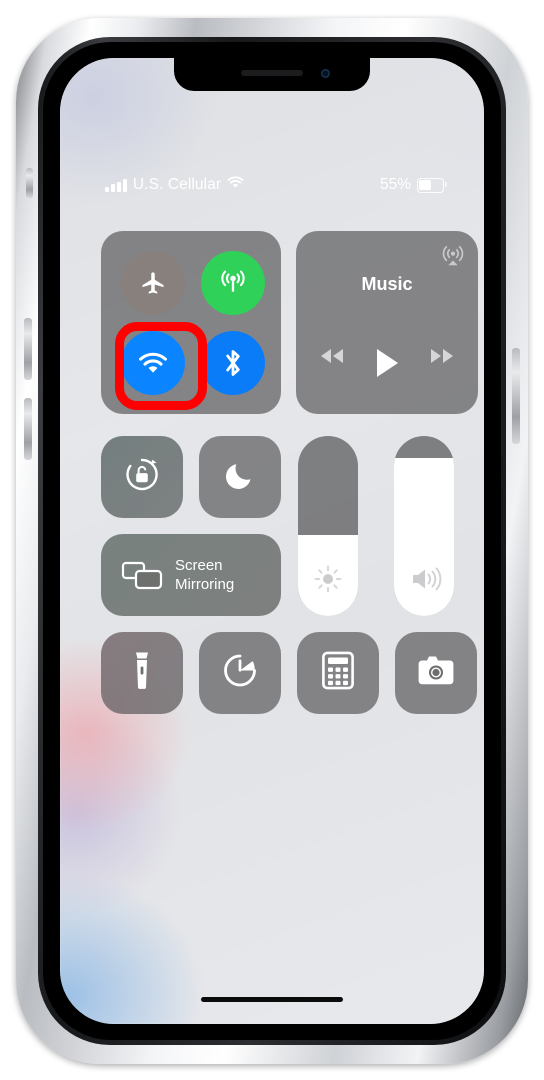  I want to click on play-button, so click(387, 363).